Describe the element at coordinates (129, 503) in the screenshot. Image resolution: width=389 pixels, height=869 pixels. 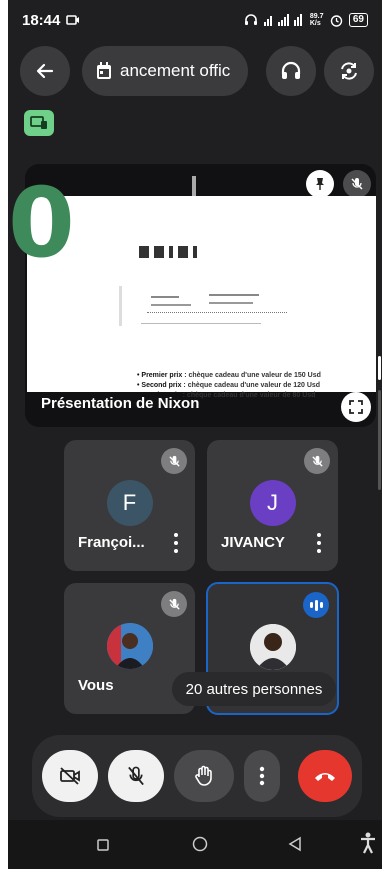
I see `avatar: F` at that location.